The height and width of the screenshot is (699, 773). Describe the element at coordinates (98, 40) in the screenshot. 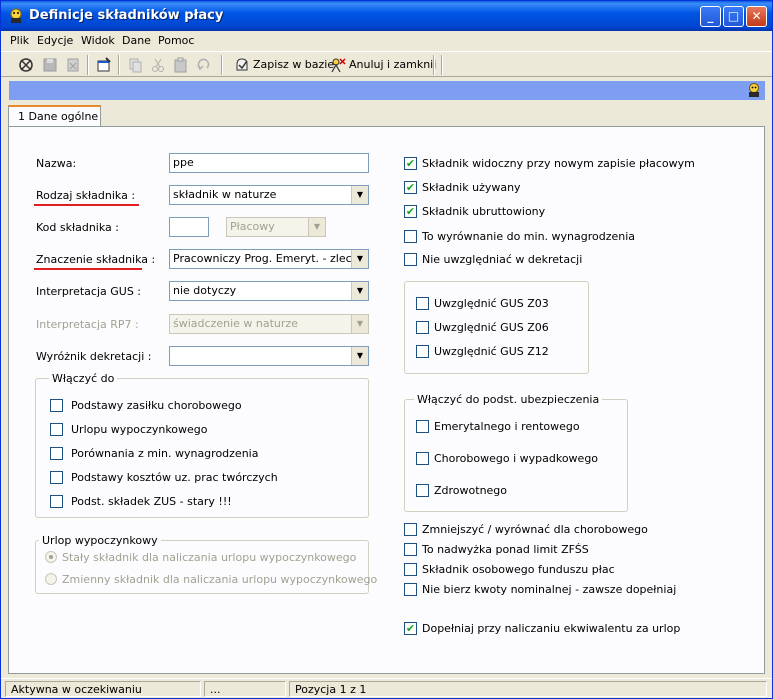

I see `menu-widok: Widok` at that location.